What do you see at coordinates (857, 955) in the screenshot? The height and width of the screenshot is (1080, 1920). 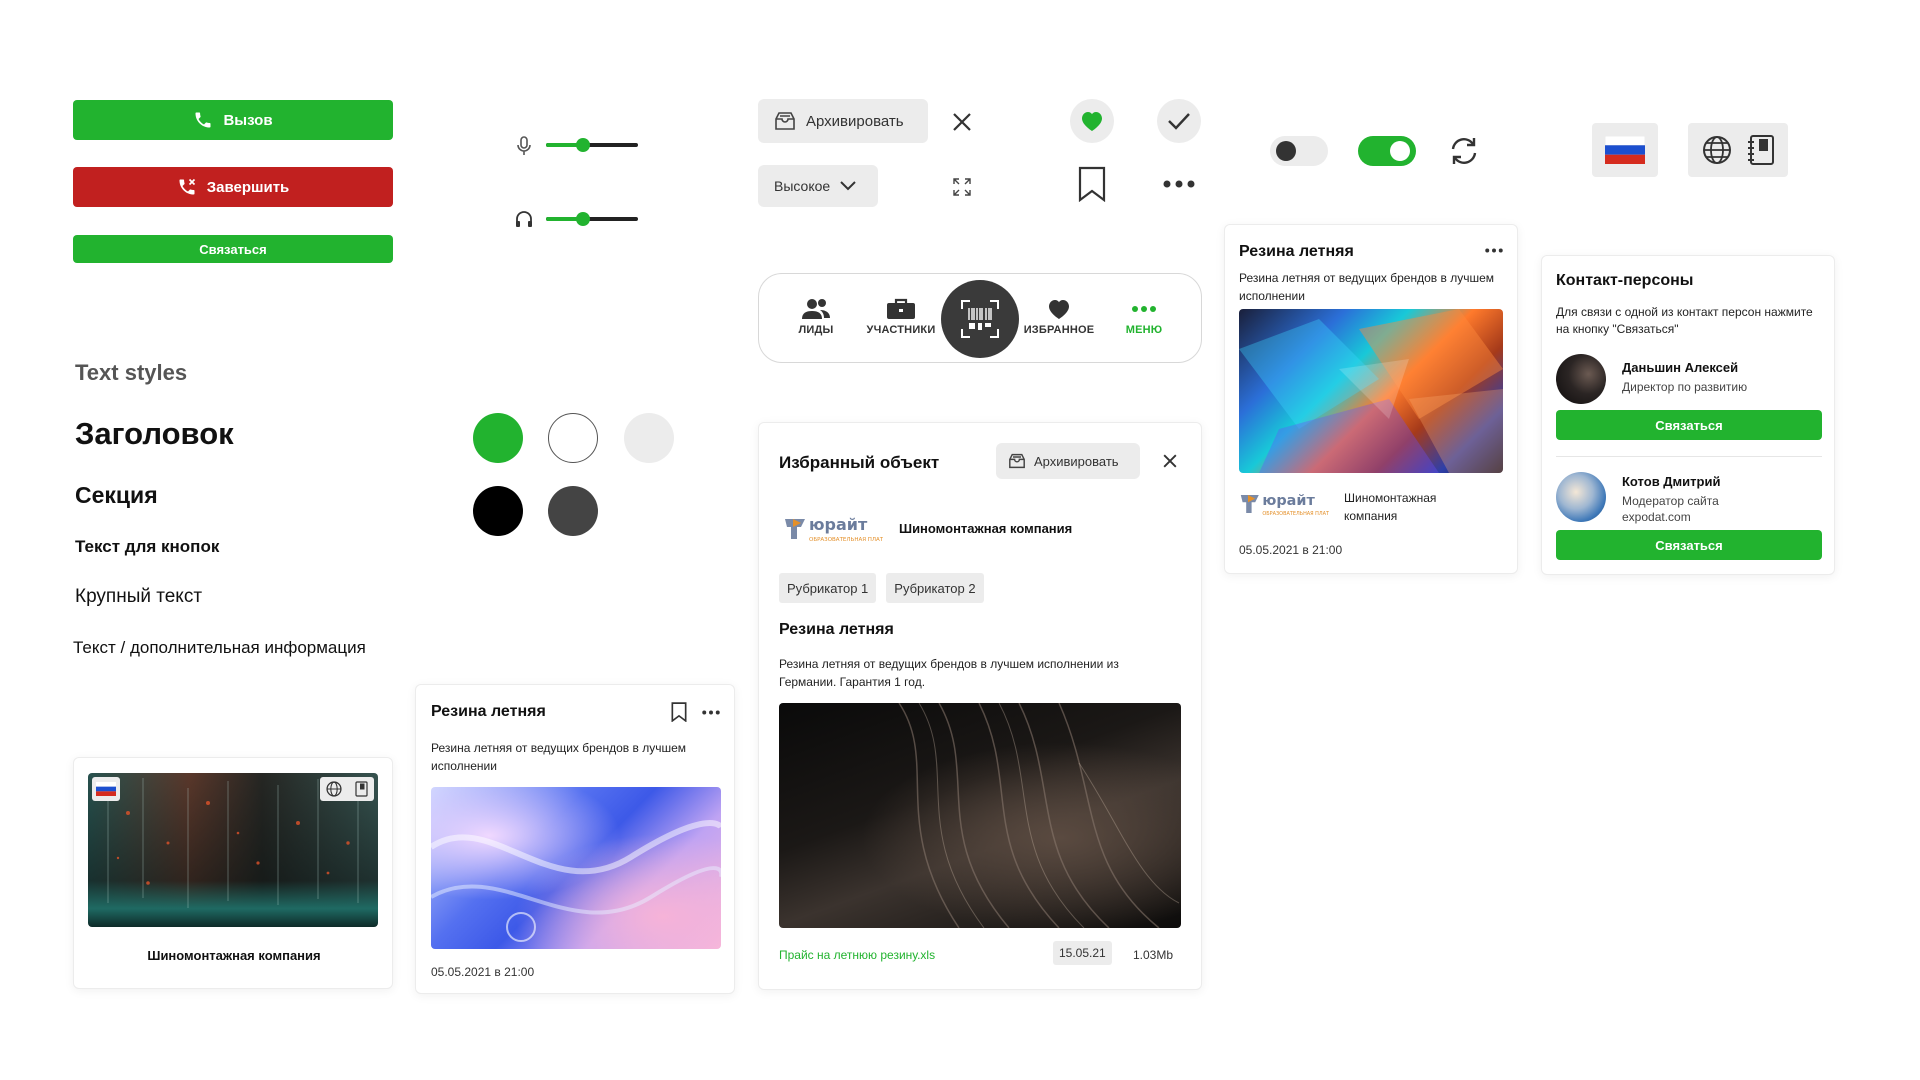 I see `file-link: Прайс на летнюю резину.xls` at bounding box center [857, 955].